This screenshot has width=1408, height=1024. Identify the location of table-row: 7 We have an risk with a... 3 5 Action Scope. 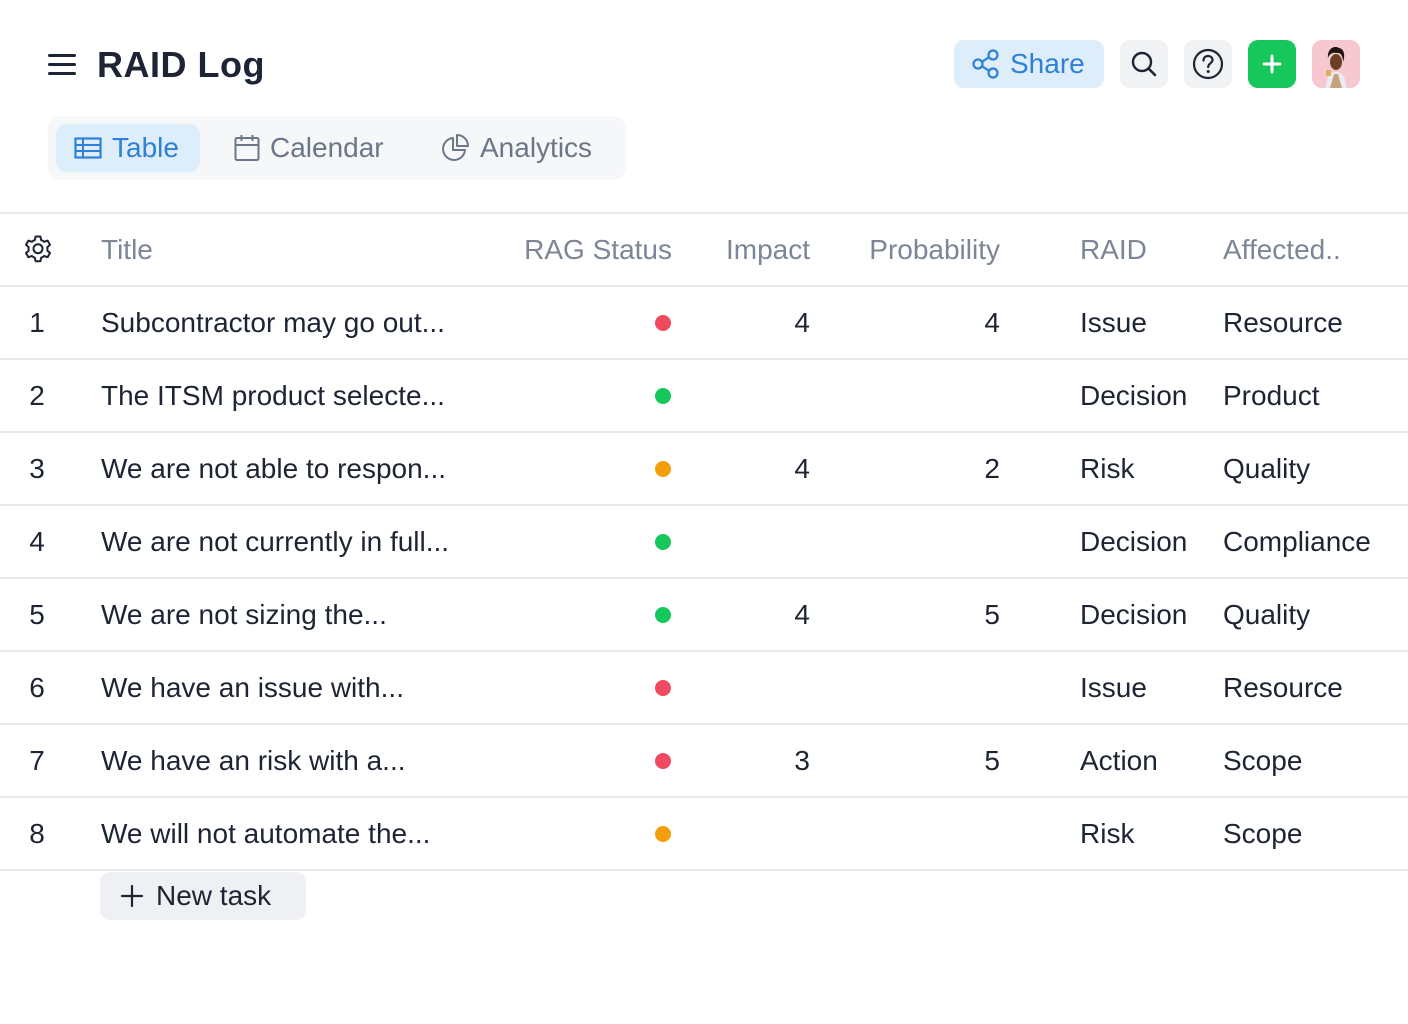
(704, 759).